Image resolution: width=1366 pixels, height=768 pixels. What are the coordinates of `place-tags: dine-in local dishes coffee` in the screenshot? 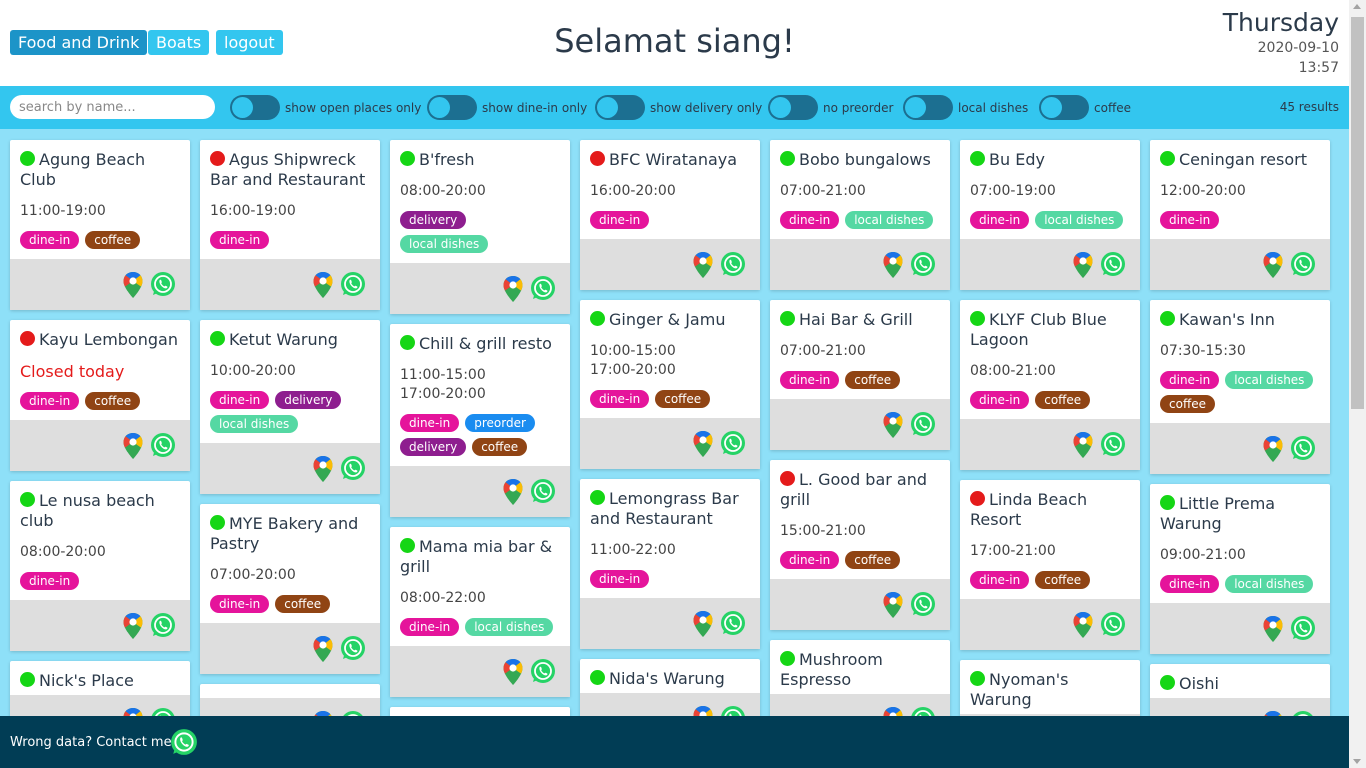 It's located at (1240, 395).